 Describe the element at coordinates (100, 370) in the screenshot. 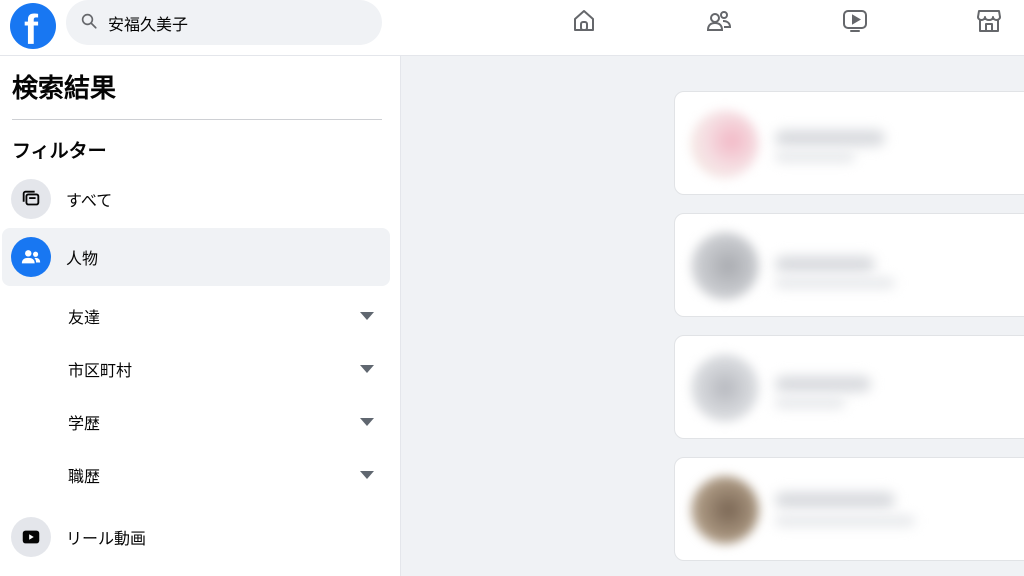

I see `subfilter-city-label: 市区町村` at that location.